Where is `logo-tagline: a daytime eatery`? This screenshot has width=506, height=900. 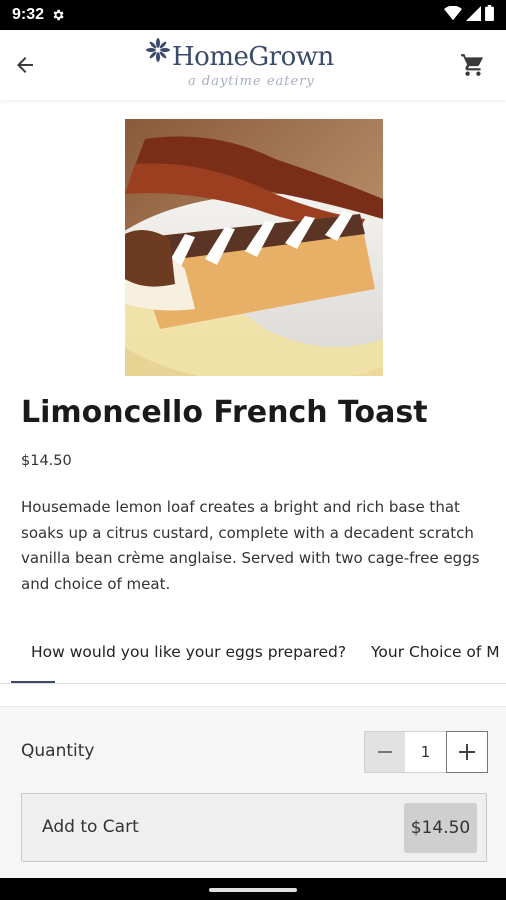 logo-tagline: a daytime eatery is located at coordinates (251, 81).